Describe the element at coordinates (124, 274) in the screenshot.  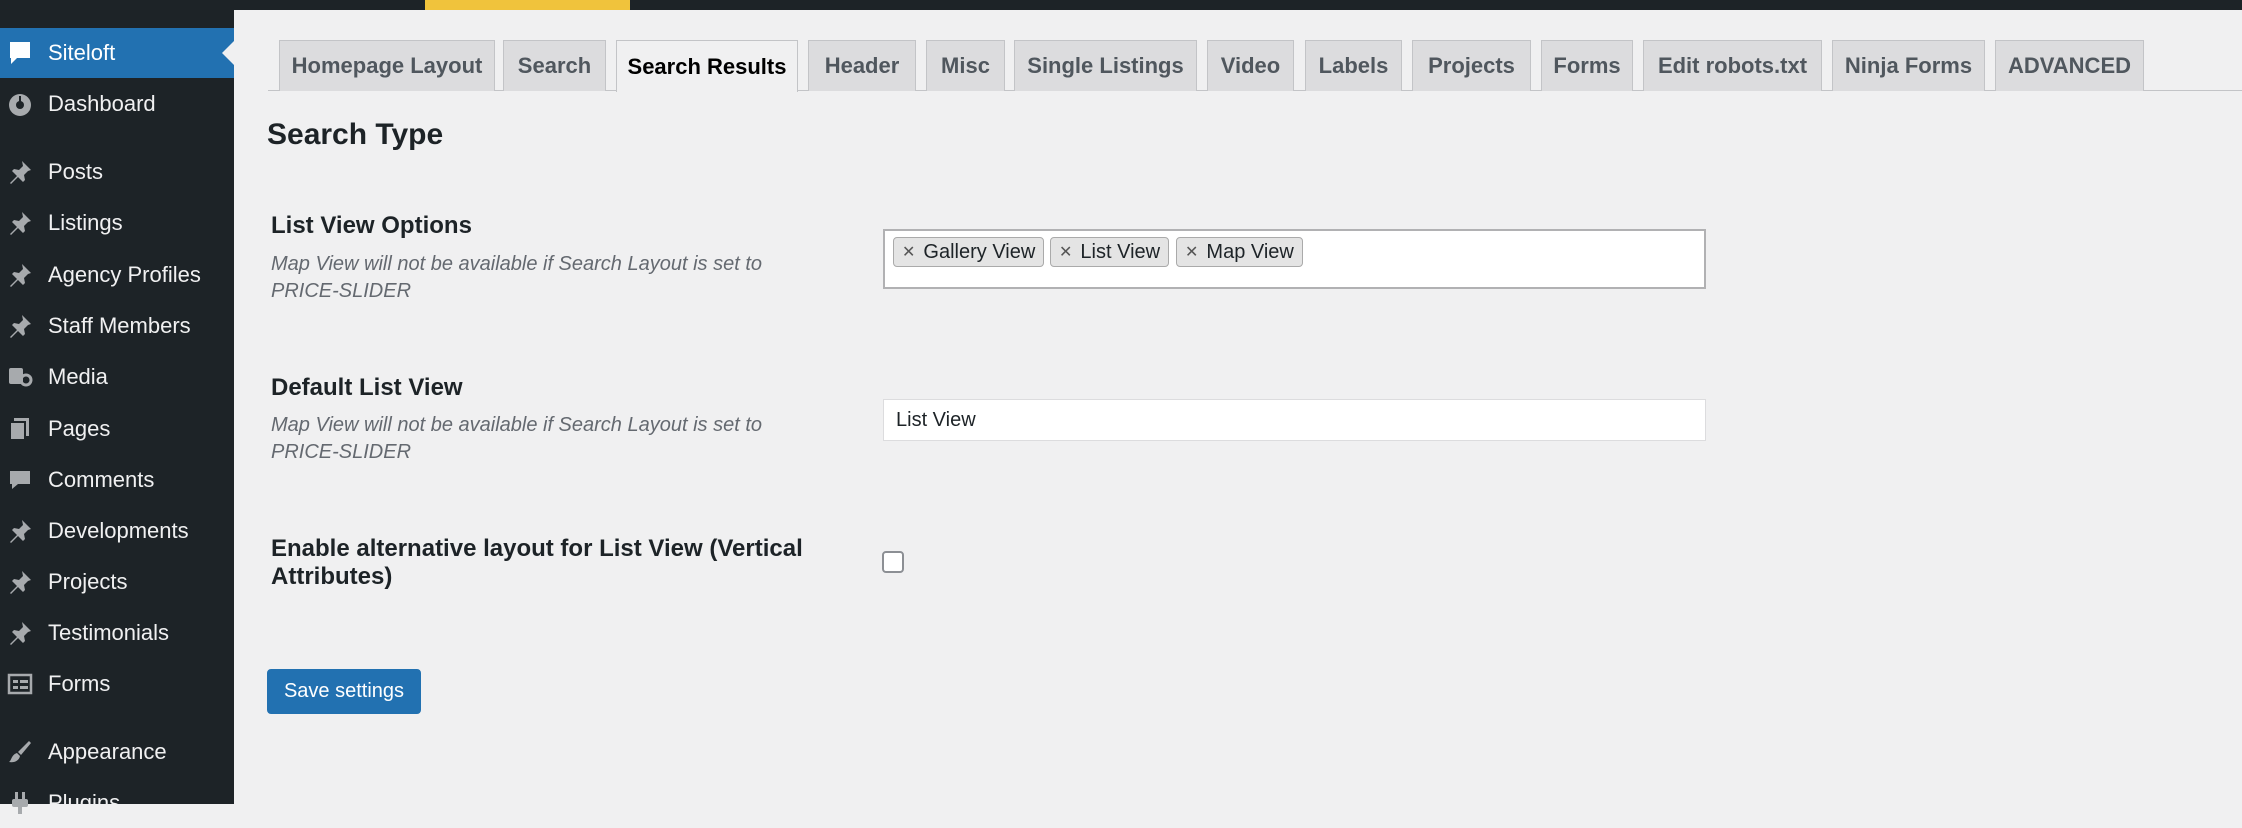
I see `sidebar-item-label: Agency Profiles` at that location.